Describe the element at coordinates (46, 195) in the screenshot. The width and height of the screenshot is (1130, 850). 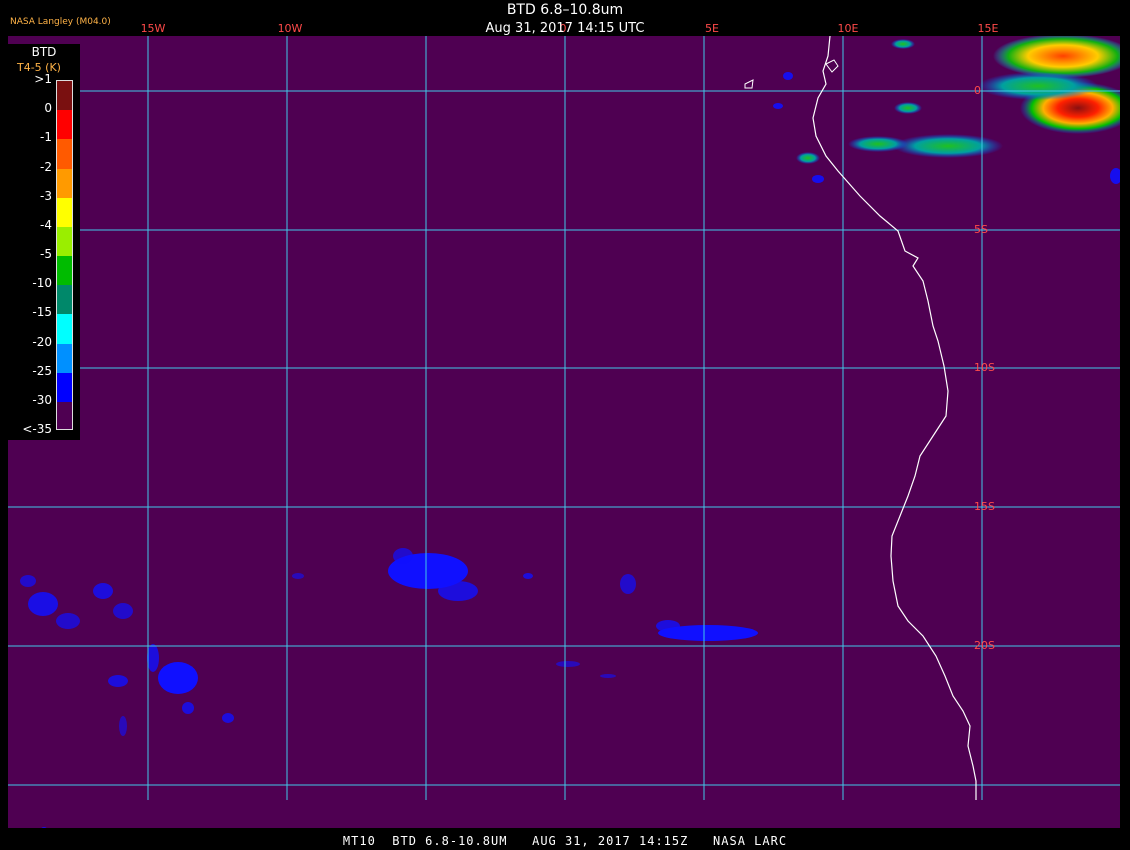
I see `legend-tick-label: -3` at that location.